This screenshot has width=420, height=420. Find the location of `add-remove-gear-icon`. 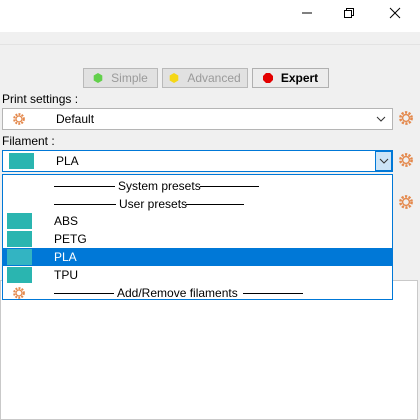

add-remove-gear-icon is located at coordinates (19, 293).